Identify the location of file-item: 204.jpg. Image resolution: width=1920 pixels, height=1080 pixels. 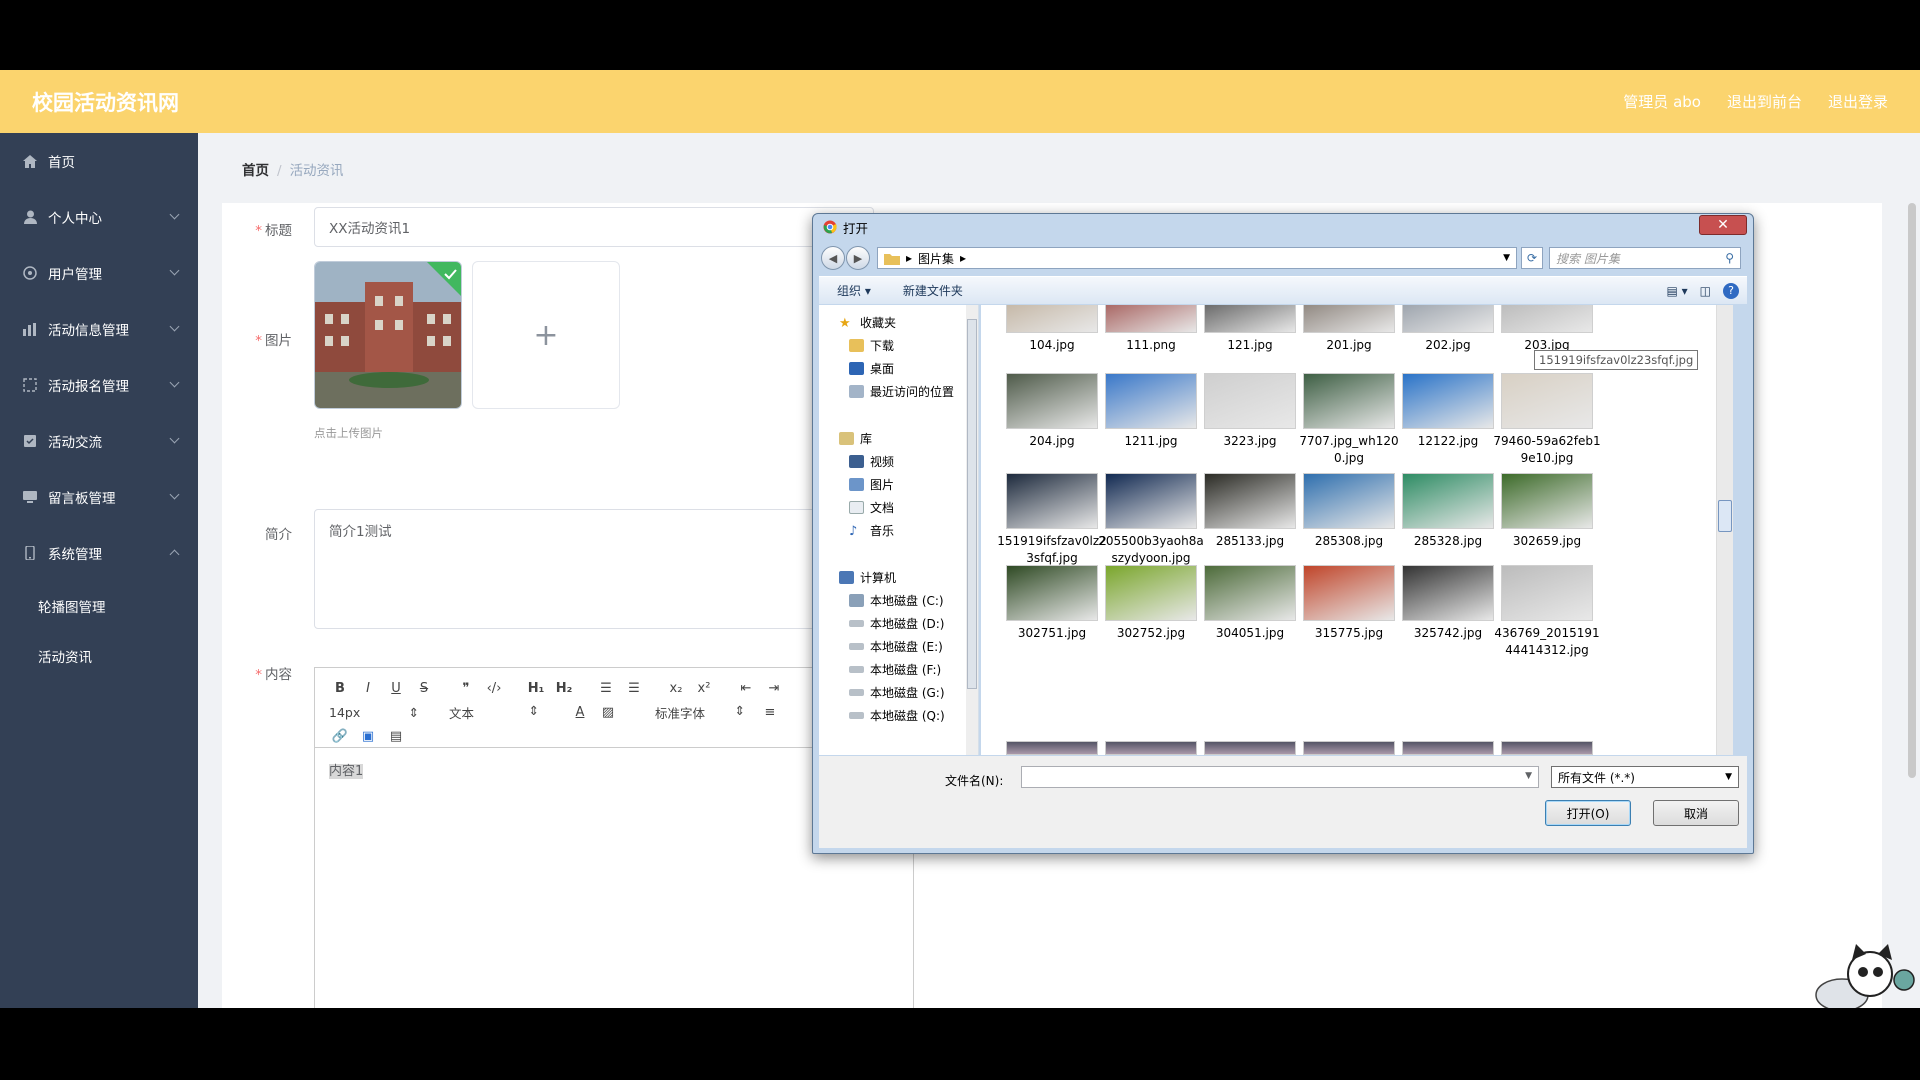
(1052, 411).